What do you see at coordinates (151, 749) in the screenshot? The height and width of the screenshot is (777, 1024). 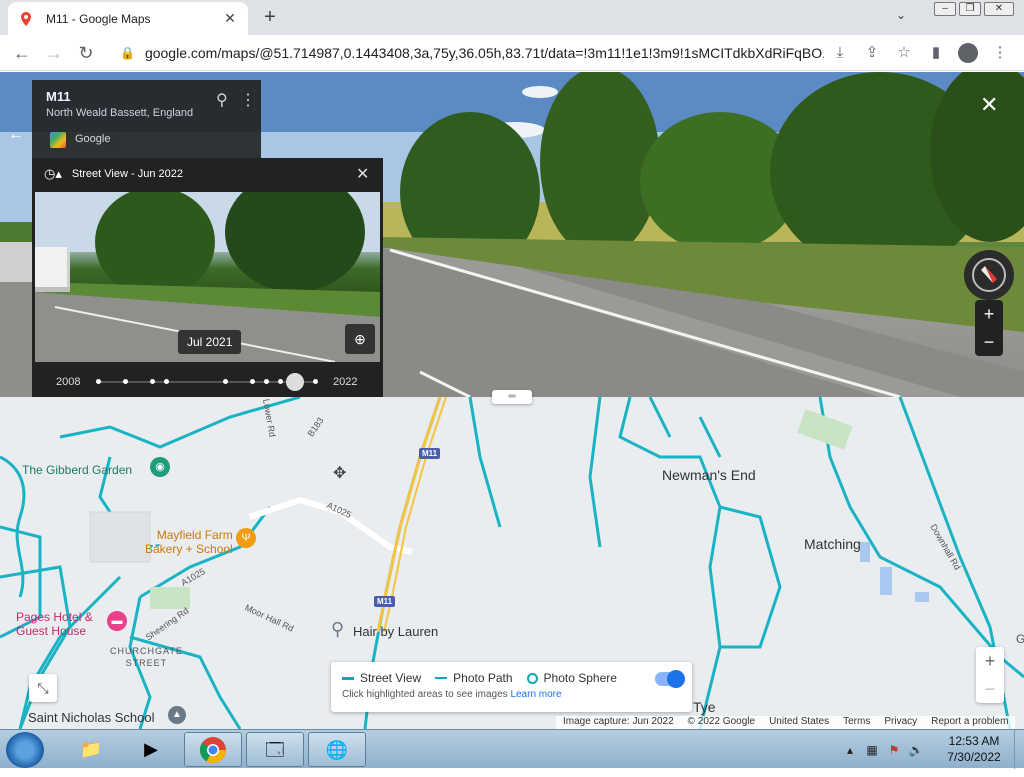 I see `media-player-taskbar-button: ▶` at bounding box center [151, 749].